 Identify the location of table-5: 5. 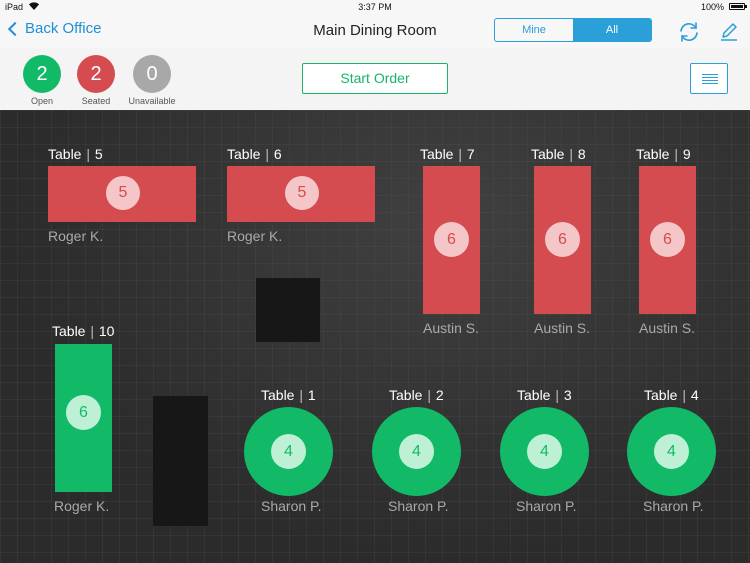
(122, 194).